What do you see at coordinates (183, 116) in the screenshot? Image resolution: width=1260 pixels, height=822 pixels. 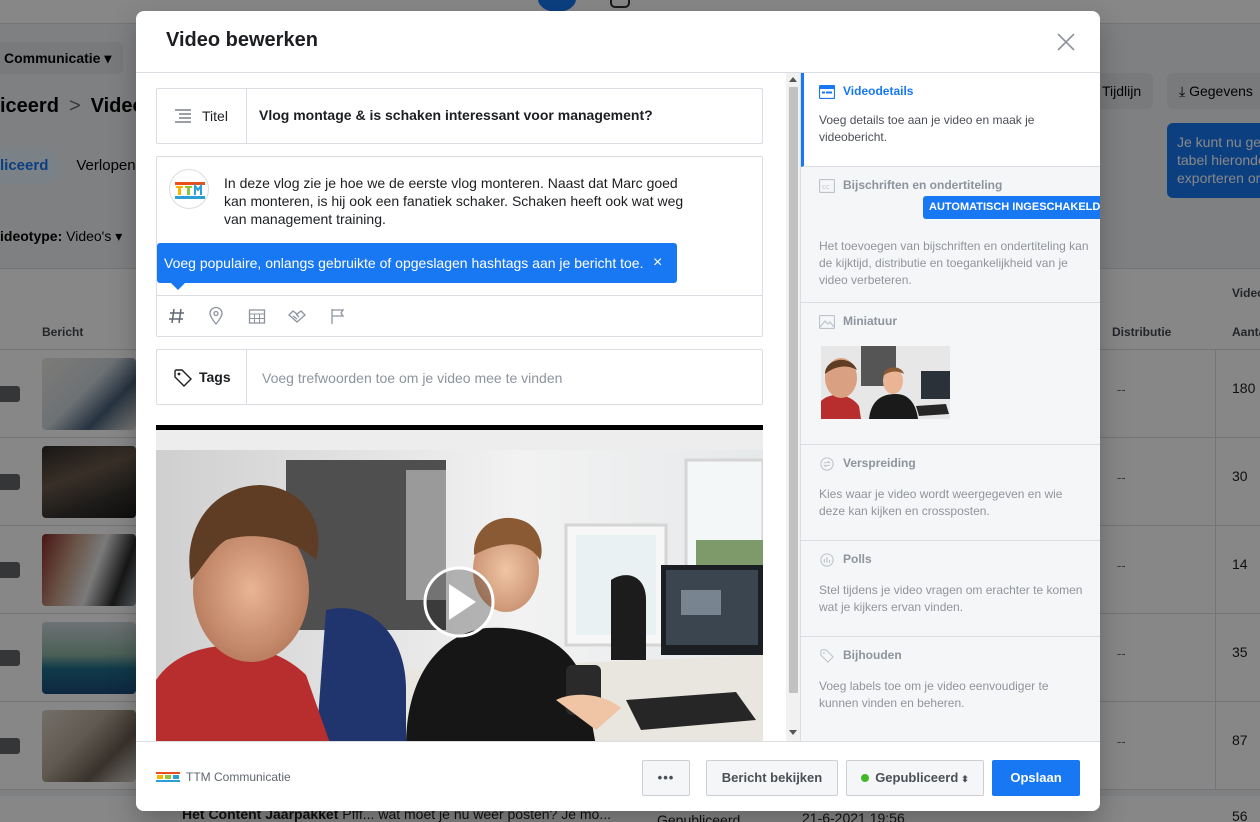 I see `text-lines-icon` at bounding box center [183, 116].